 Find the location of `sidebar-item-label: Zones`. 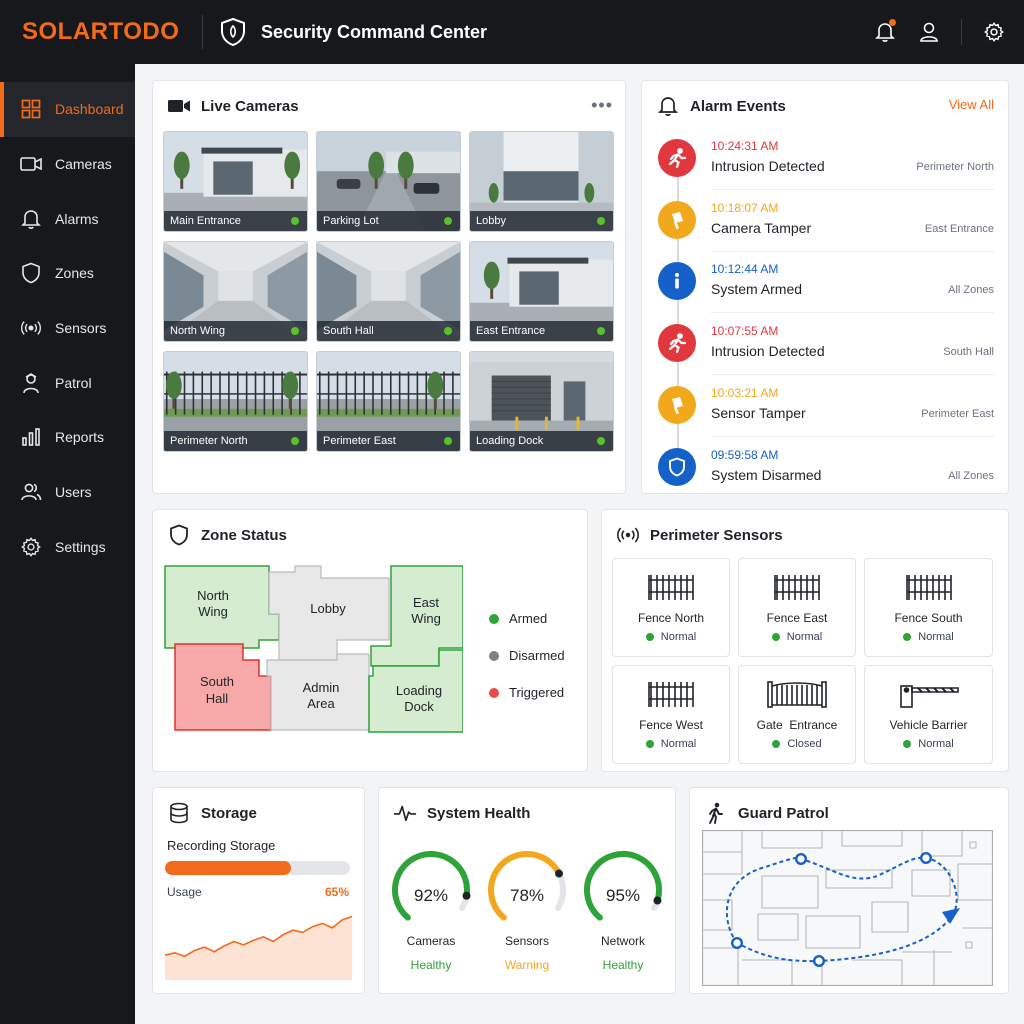

sidebar-item-label: Zones is located at coordinates (74, 273).